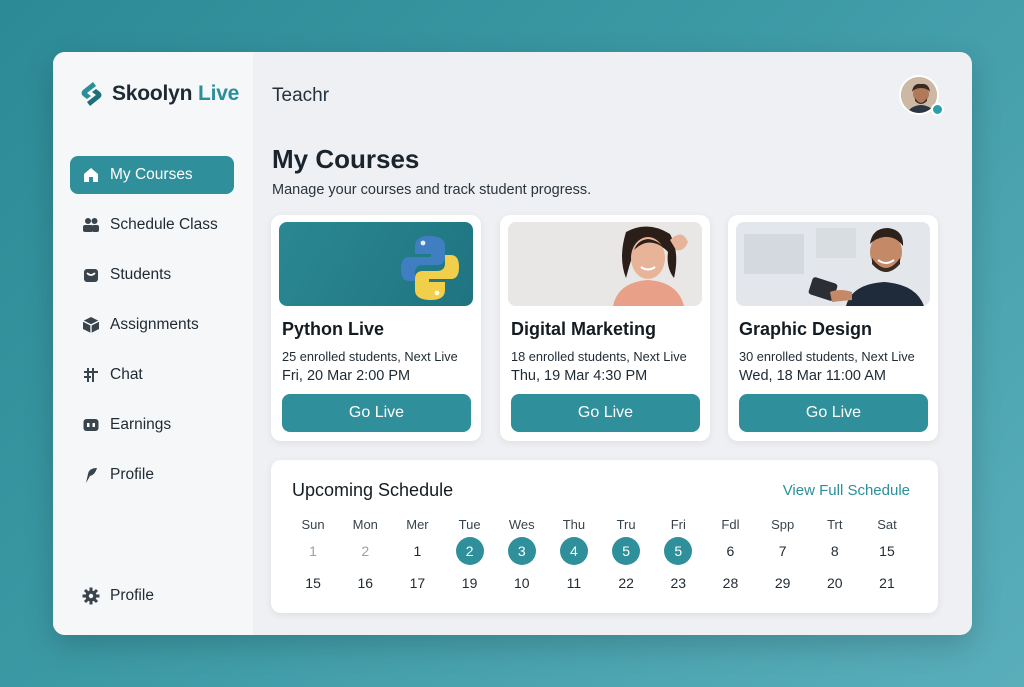  What do you see at coordinates (783, 551) in the screenshot?
I see `calendar-day: 7` at bounding box center [783, 551].